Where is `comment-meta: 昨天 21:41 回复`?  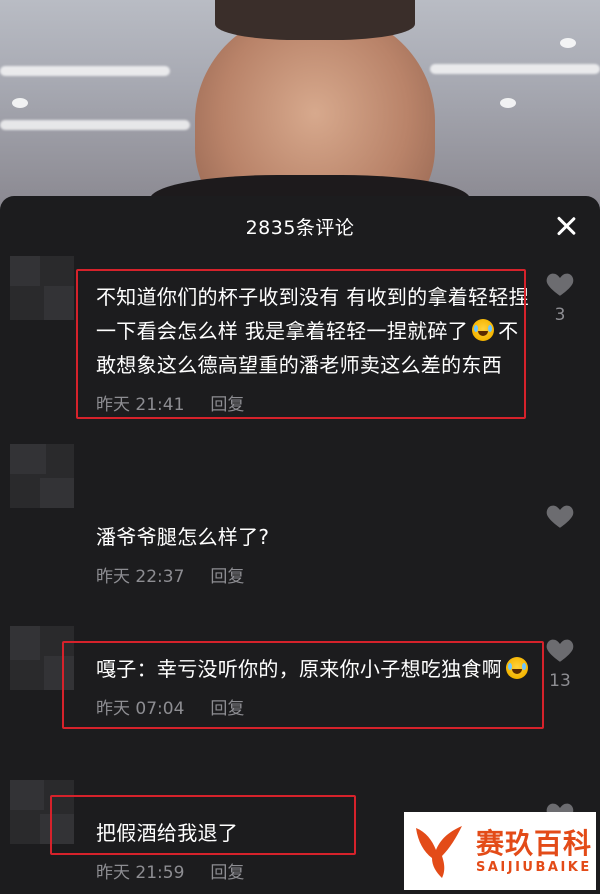 comment-meta: 昨天 21:41 回复 is located at coordinates (316, 402).